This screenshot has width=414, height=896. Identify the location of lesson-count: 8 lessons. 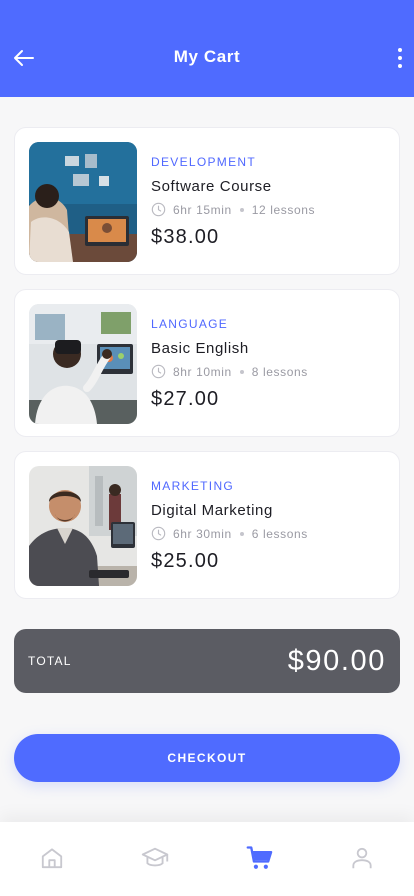
(279, 371).